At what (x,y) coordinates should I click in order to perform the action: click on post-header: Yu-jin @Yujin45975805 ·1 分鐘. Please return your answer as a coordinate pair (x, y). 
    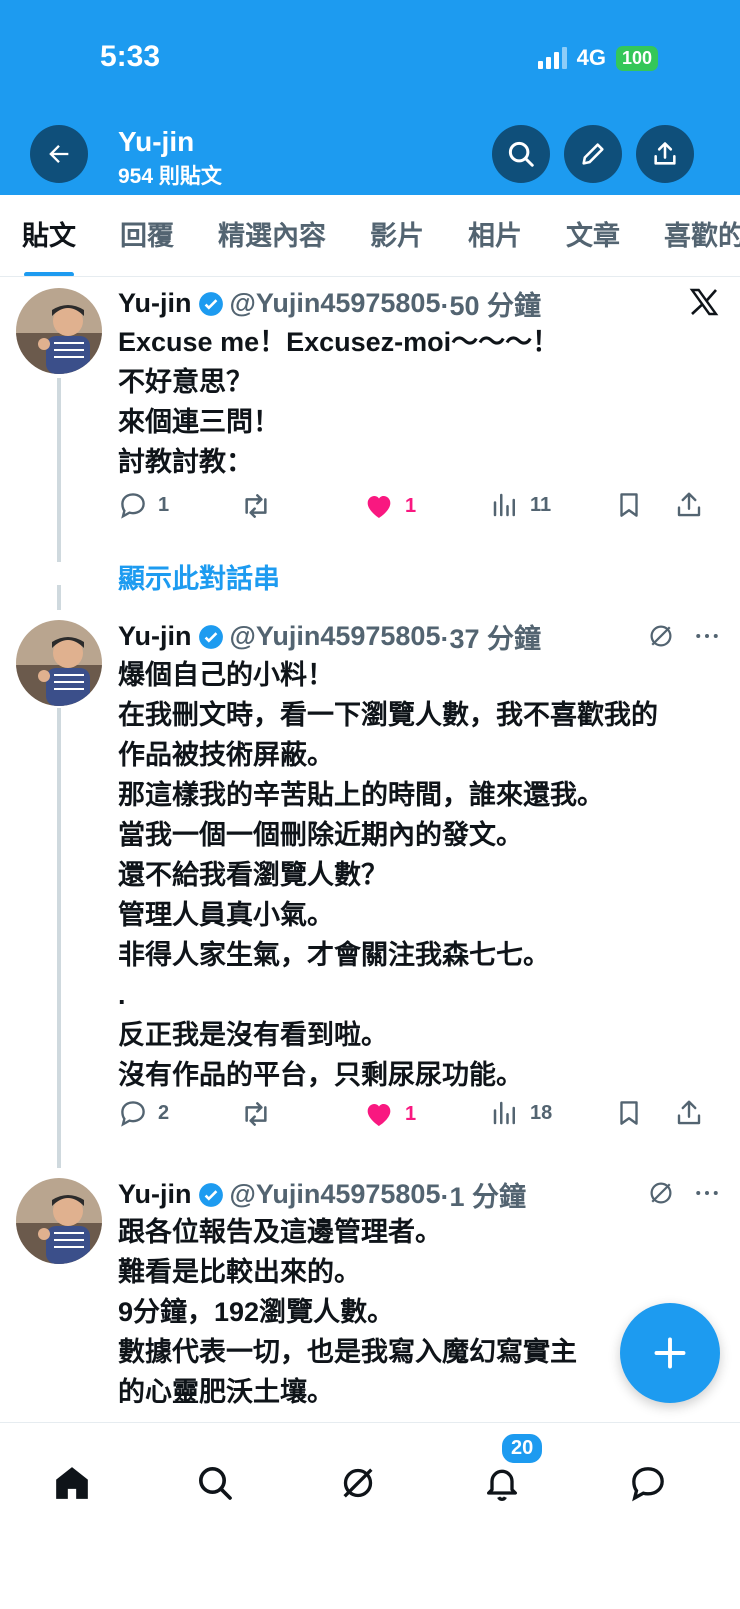
    Looking at the image, I should click on (322, 1194).